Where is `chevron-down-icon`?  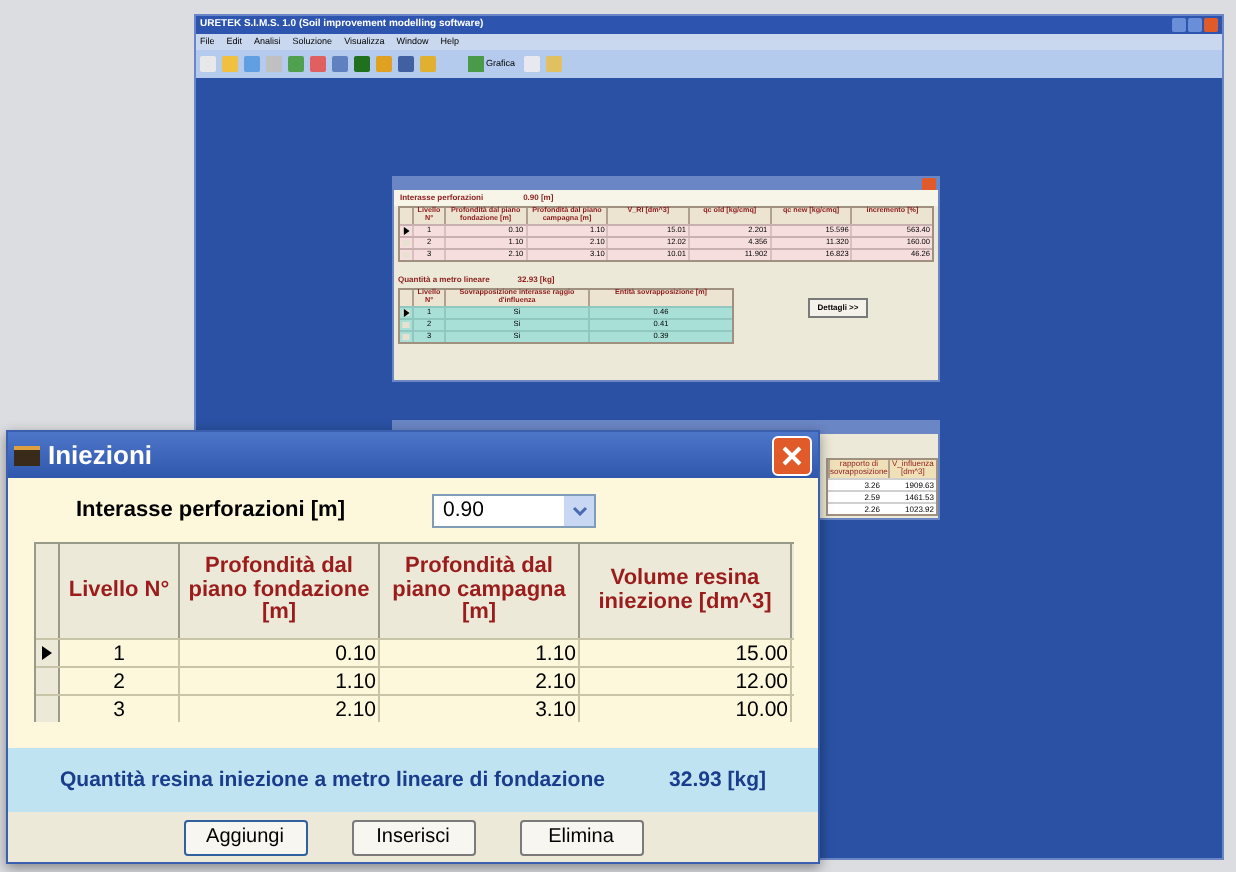 chevron-down-icon is located at coordinates (579, 510).